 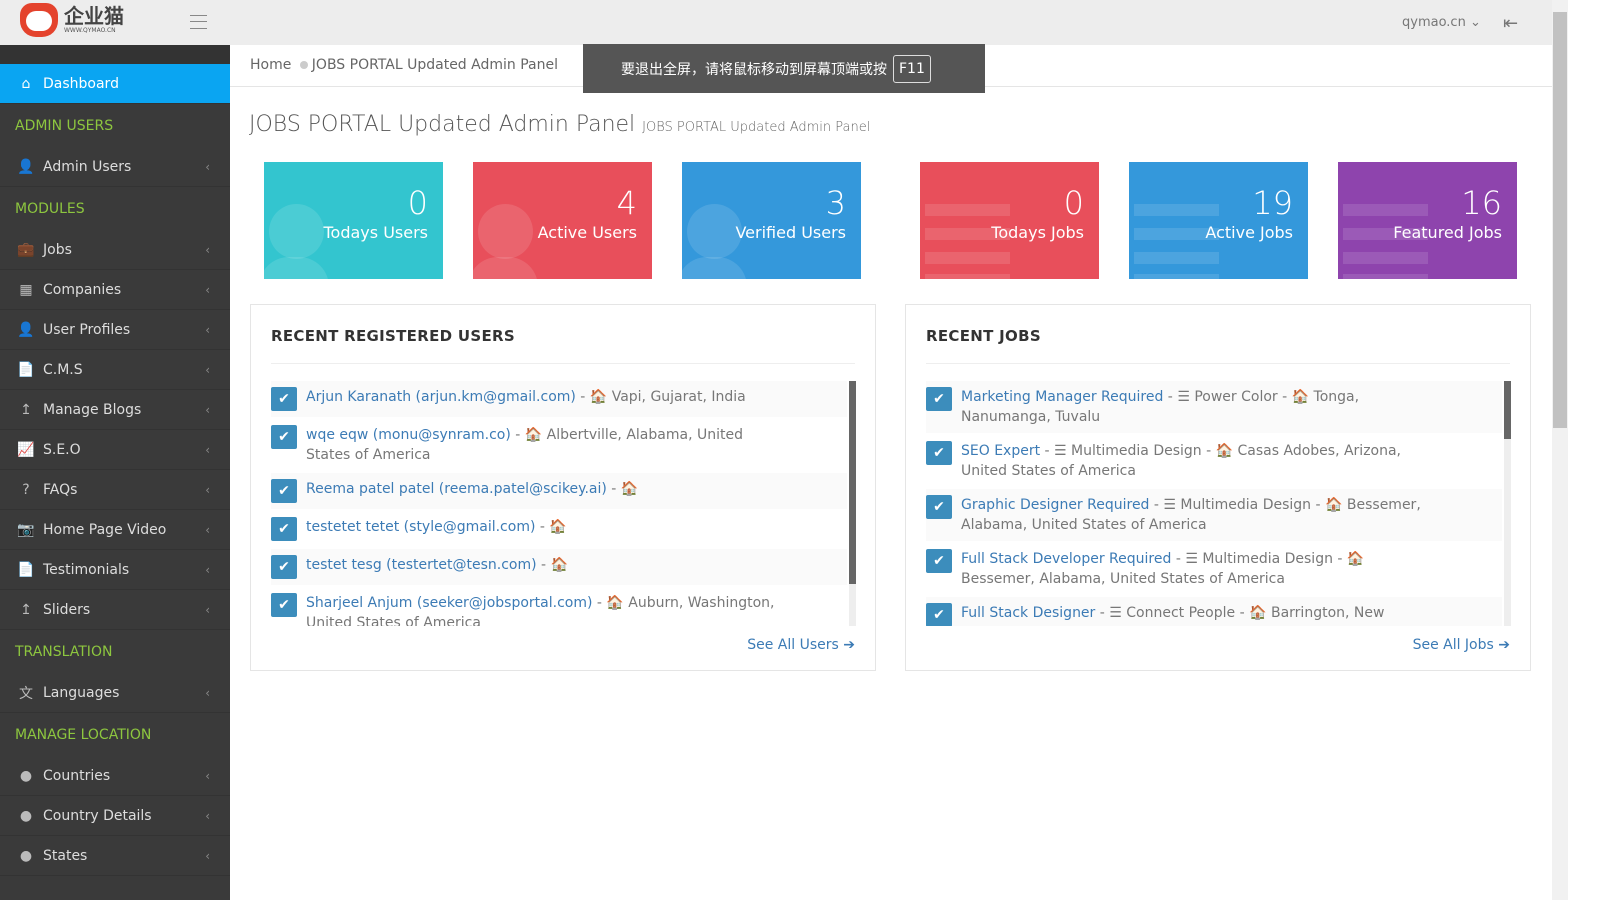 I want to click on page-subtitle: JOBS PORTAL Updated Admin Panel, so click(x=756, y=127).